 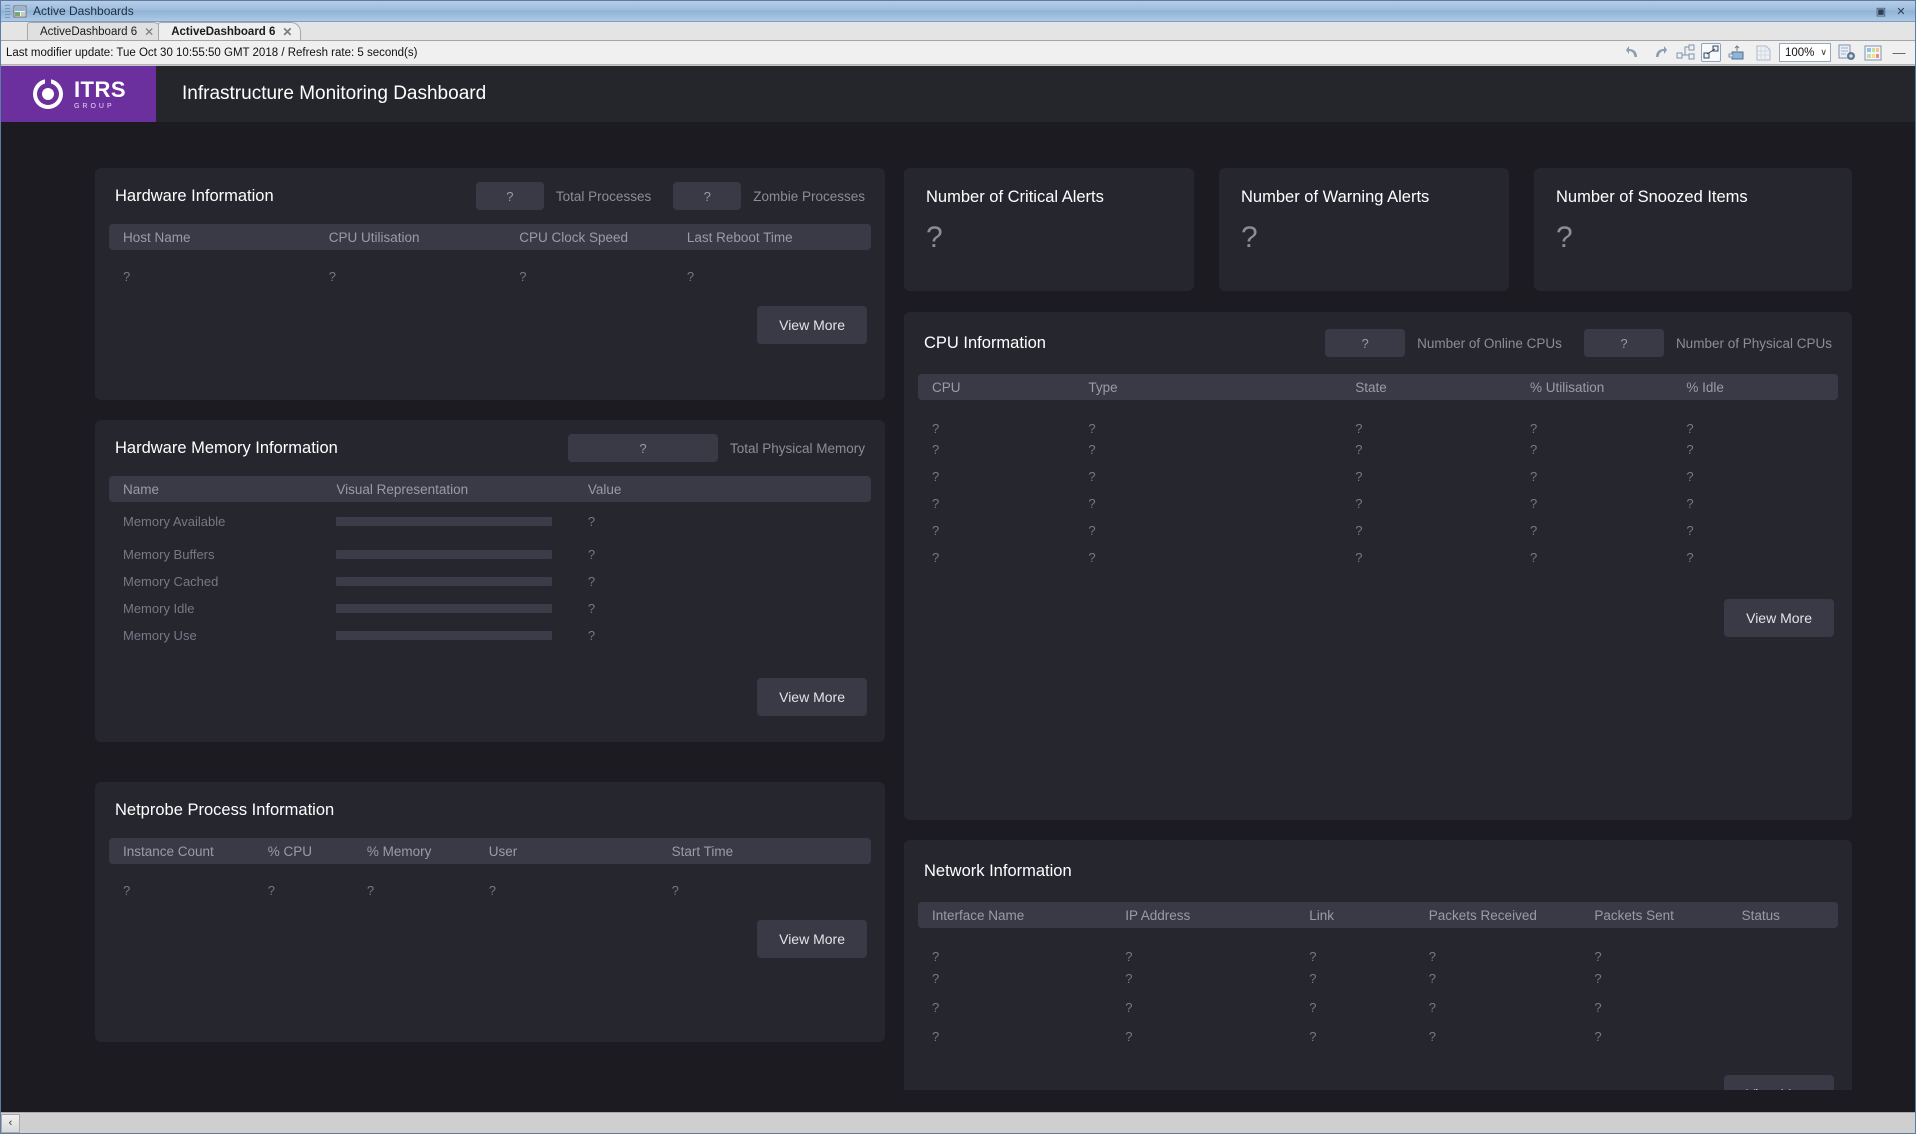 I want to click on horizontal-scrollbar: ‹, so click(x=958, y=1122).